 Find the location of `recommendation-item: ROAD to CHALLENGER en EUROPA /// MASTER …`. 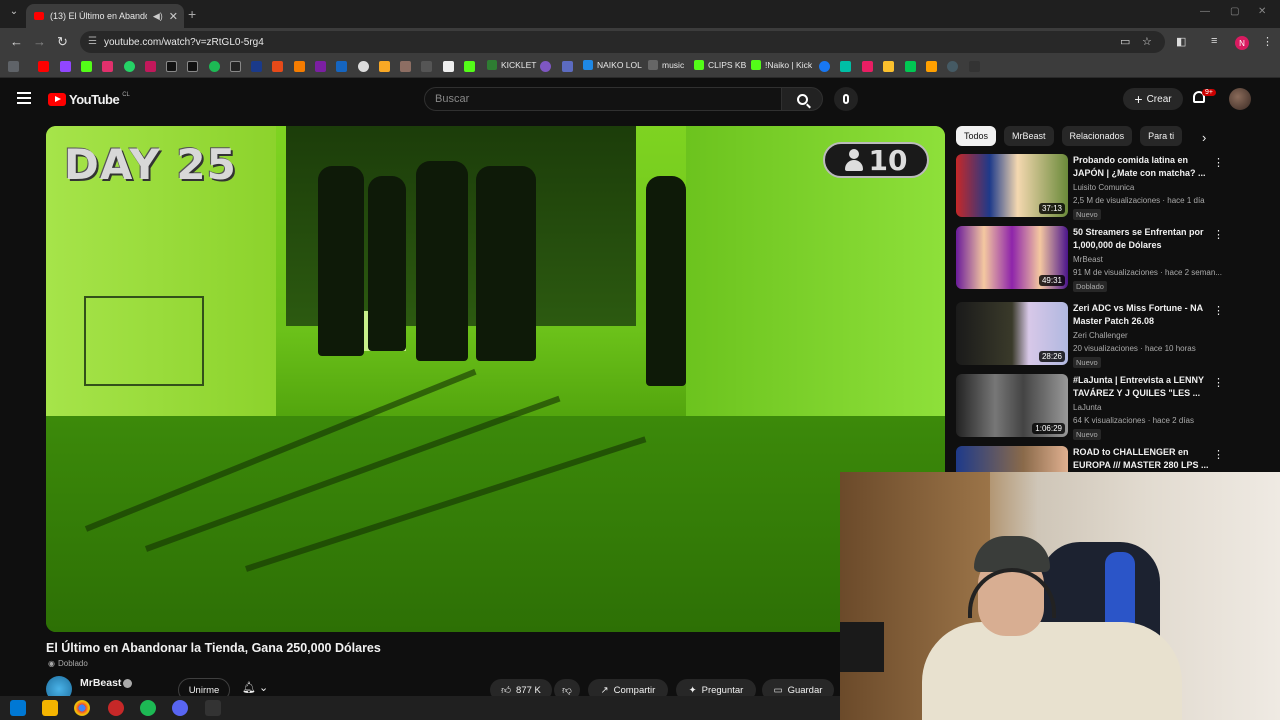

recommendation-item: ROAD to CHALLENGER en EUROPA /// MASTER … is located at coordinates (1091, 459).